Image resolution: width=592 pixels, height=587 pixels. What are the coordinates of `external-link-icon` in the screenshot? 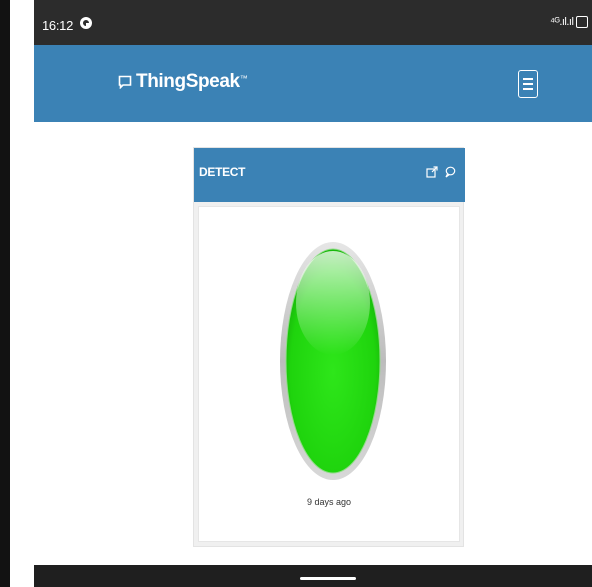 It's located at (432, 172).